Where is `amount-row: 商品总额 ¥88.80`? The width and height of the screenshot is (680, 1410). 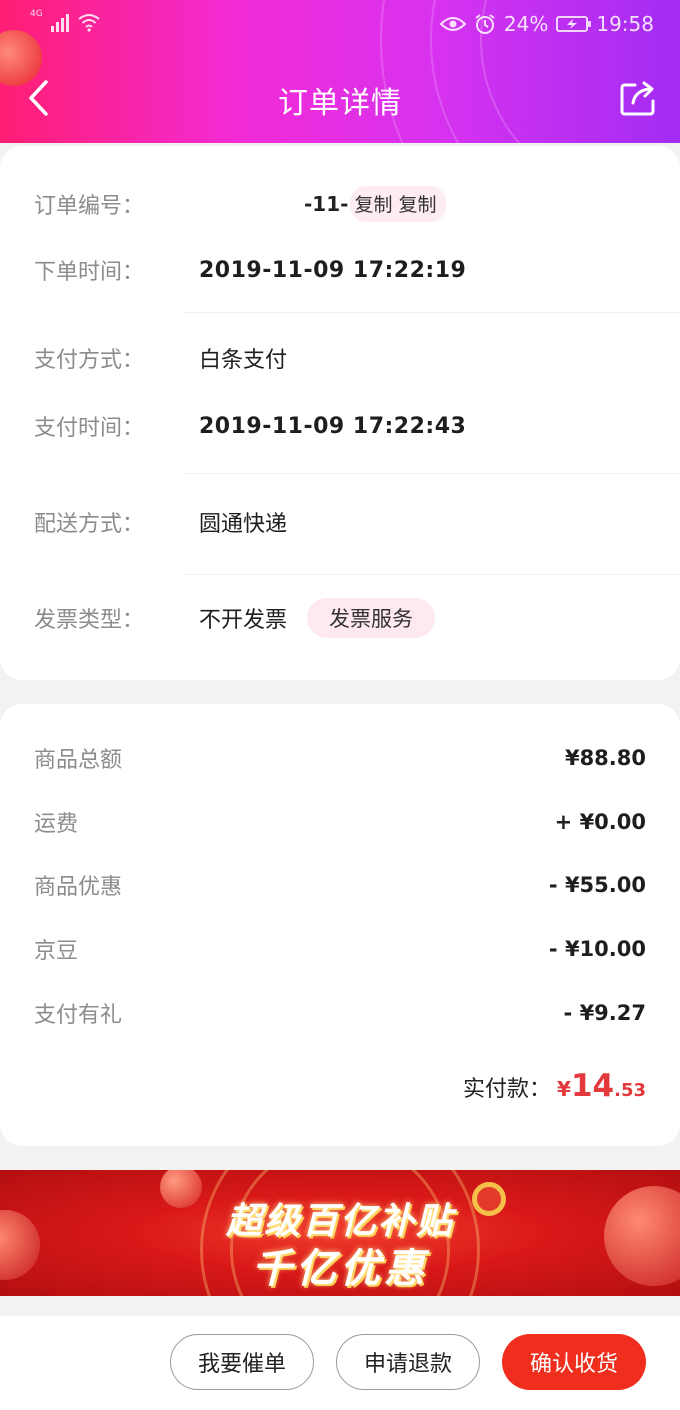 amount-row: 商品总额 ¥88.80 is located at coordinates (340, 758).